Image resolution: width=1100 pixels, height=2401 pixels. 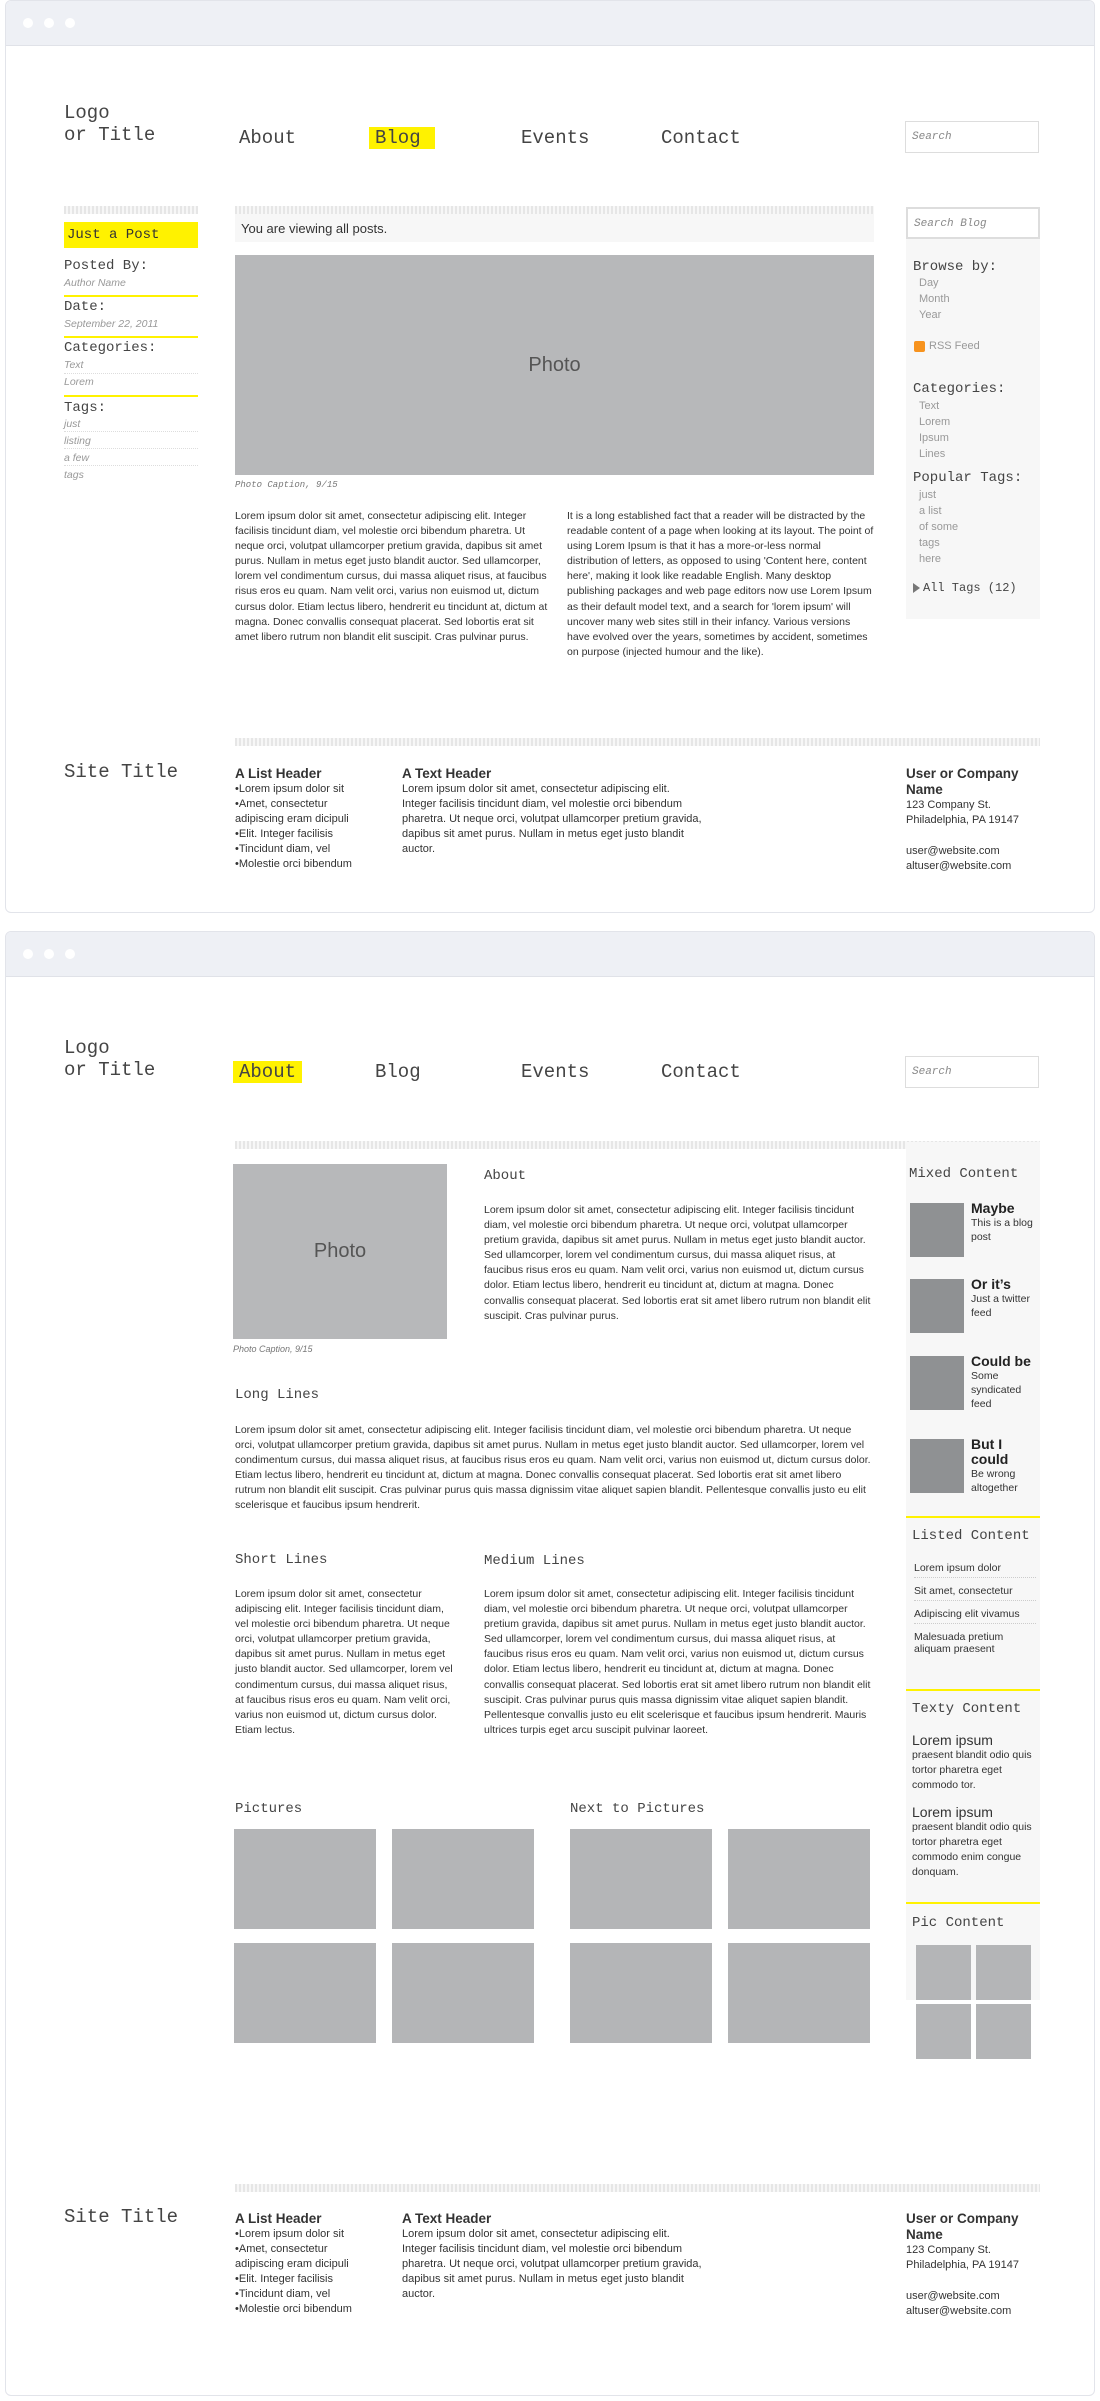 I want to click on categories-label: Categories:, so click(x=110, y=348).